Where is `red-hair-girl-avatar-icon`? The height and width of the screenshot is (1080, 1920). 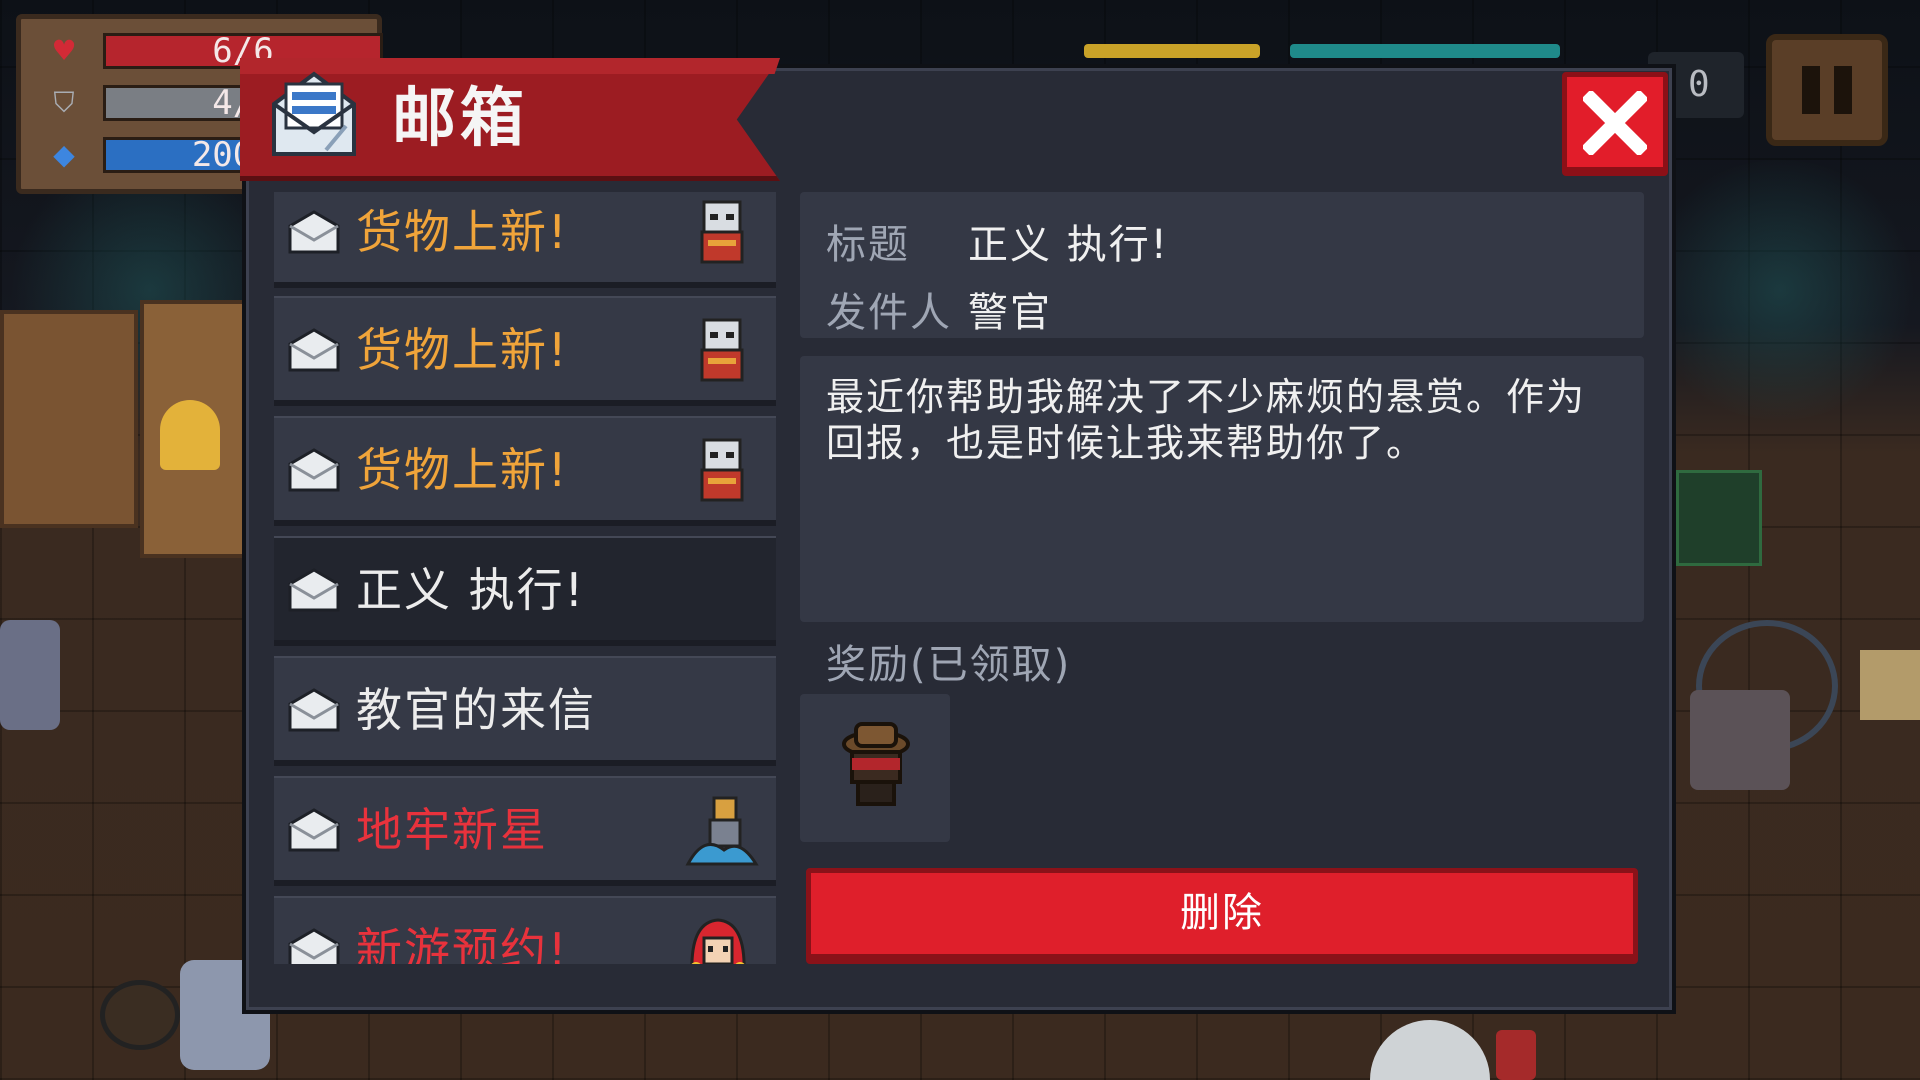 red-hair-girl-avatar-icon is located at coordinates (718, 939).